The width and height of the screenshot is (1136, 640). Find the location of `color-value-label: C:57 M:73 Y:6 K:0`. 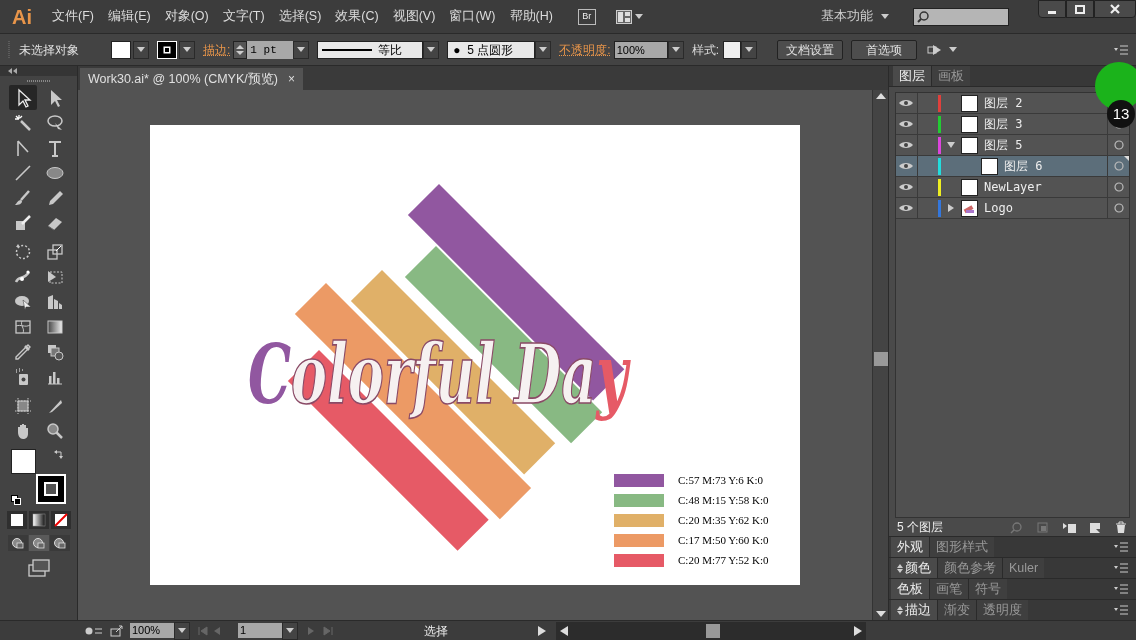

color-value-label: C:57 M:73 Y:6 K:0 is located at coordinates (721, 480).